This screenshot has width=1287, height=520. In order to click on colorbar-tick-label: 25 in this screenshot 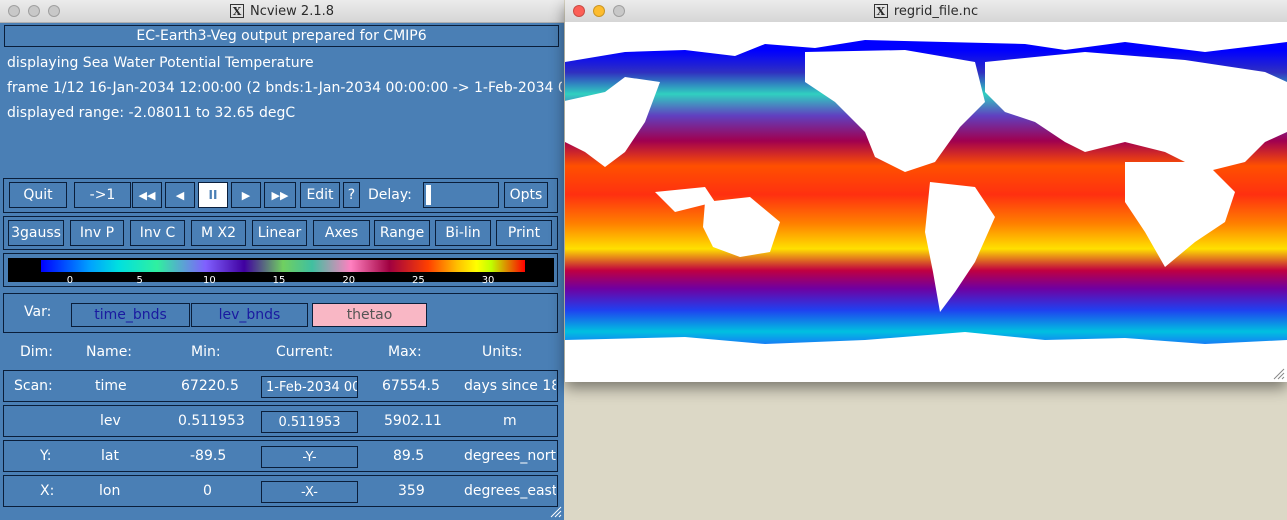, I will do `click(418, 280)`.